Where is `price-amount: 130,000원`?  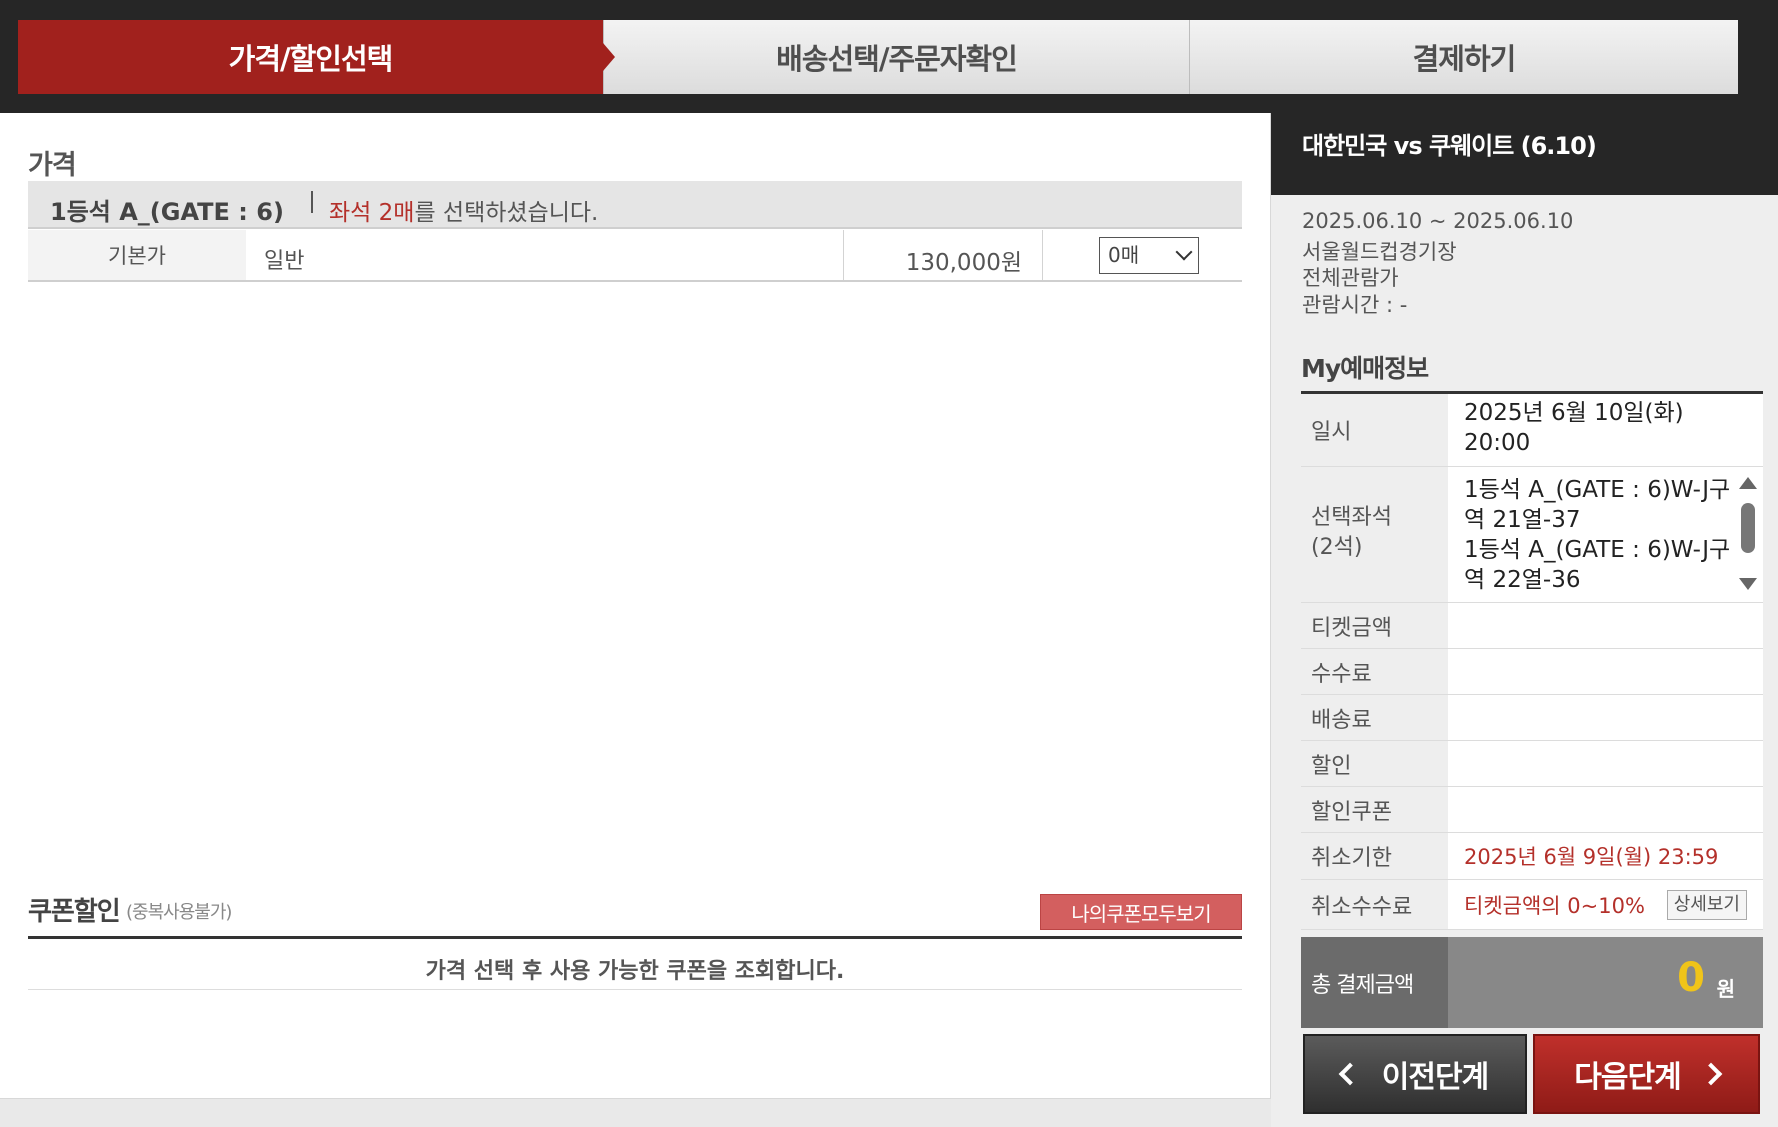 price-amount: 130,000원 is located at coordinates (963, 263).